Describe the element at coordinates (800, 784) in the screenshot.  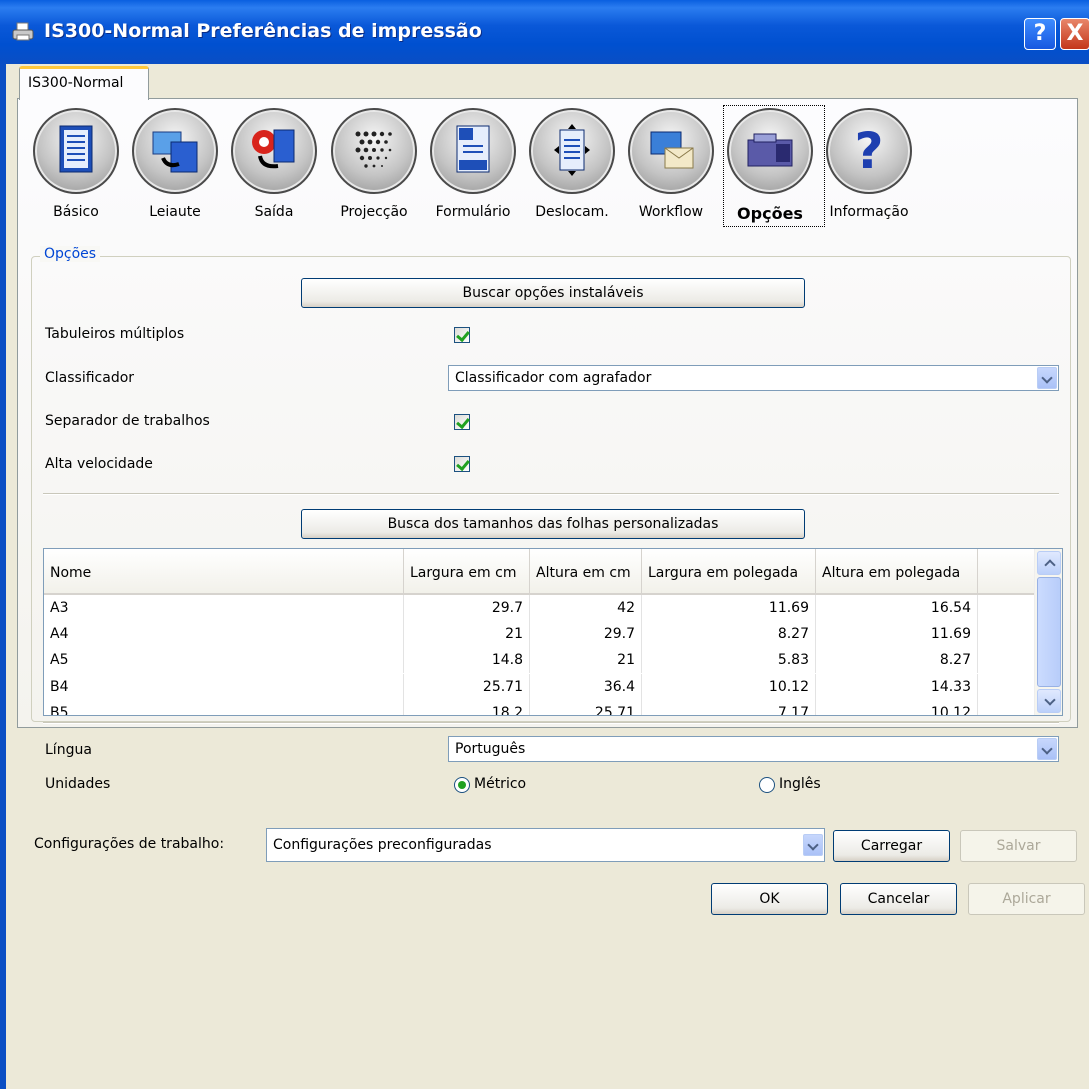
I see `units-imperial-label: Inglês` at that location.